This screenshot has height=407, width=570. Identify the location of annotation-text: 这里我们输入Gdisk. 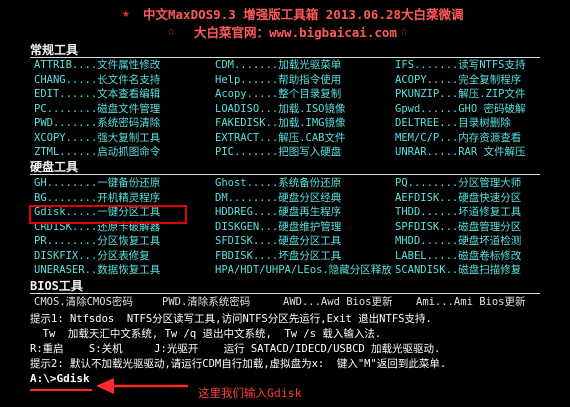
(250, 393).